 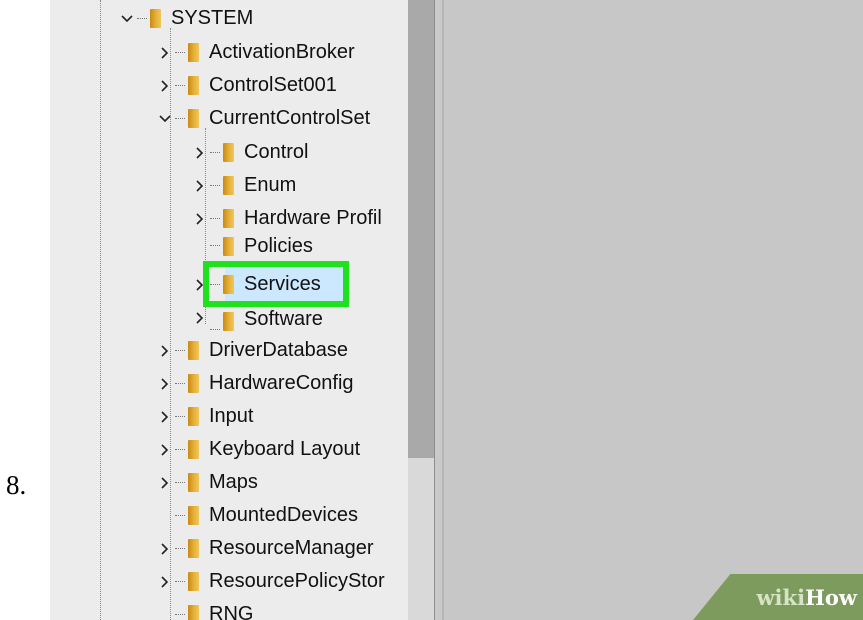 I want to click on tree-item-label: Maps, so click(x=233, y=482).